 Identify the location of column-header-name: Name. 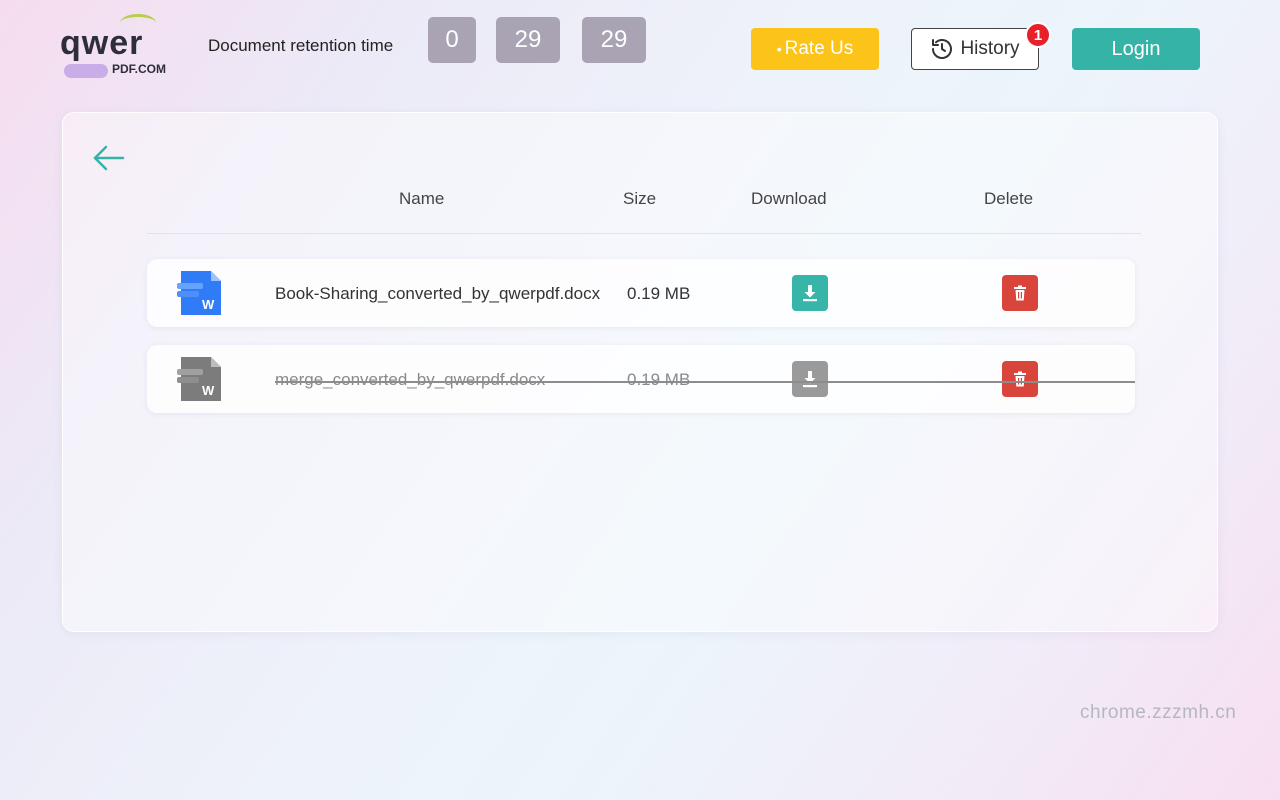
(422, 198).